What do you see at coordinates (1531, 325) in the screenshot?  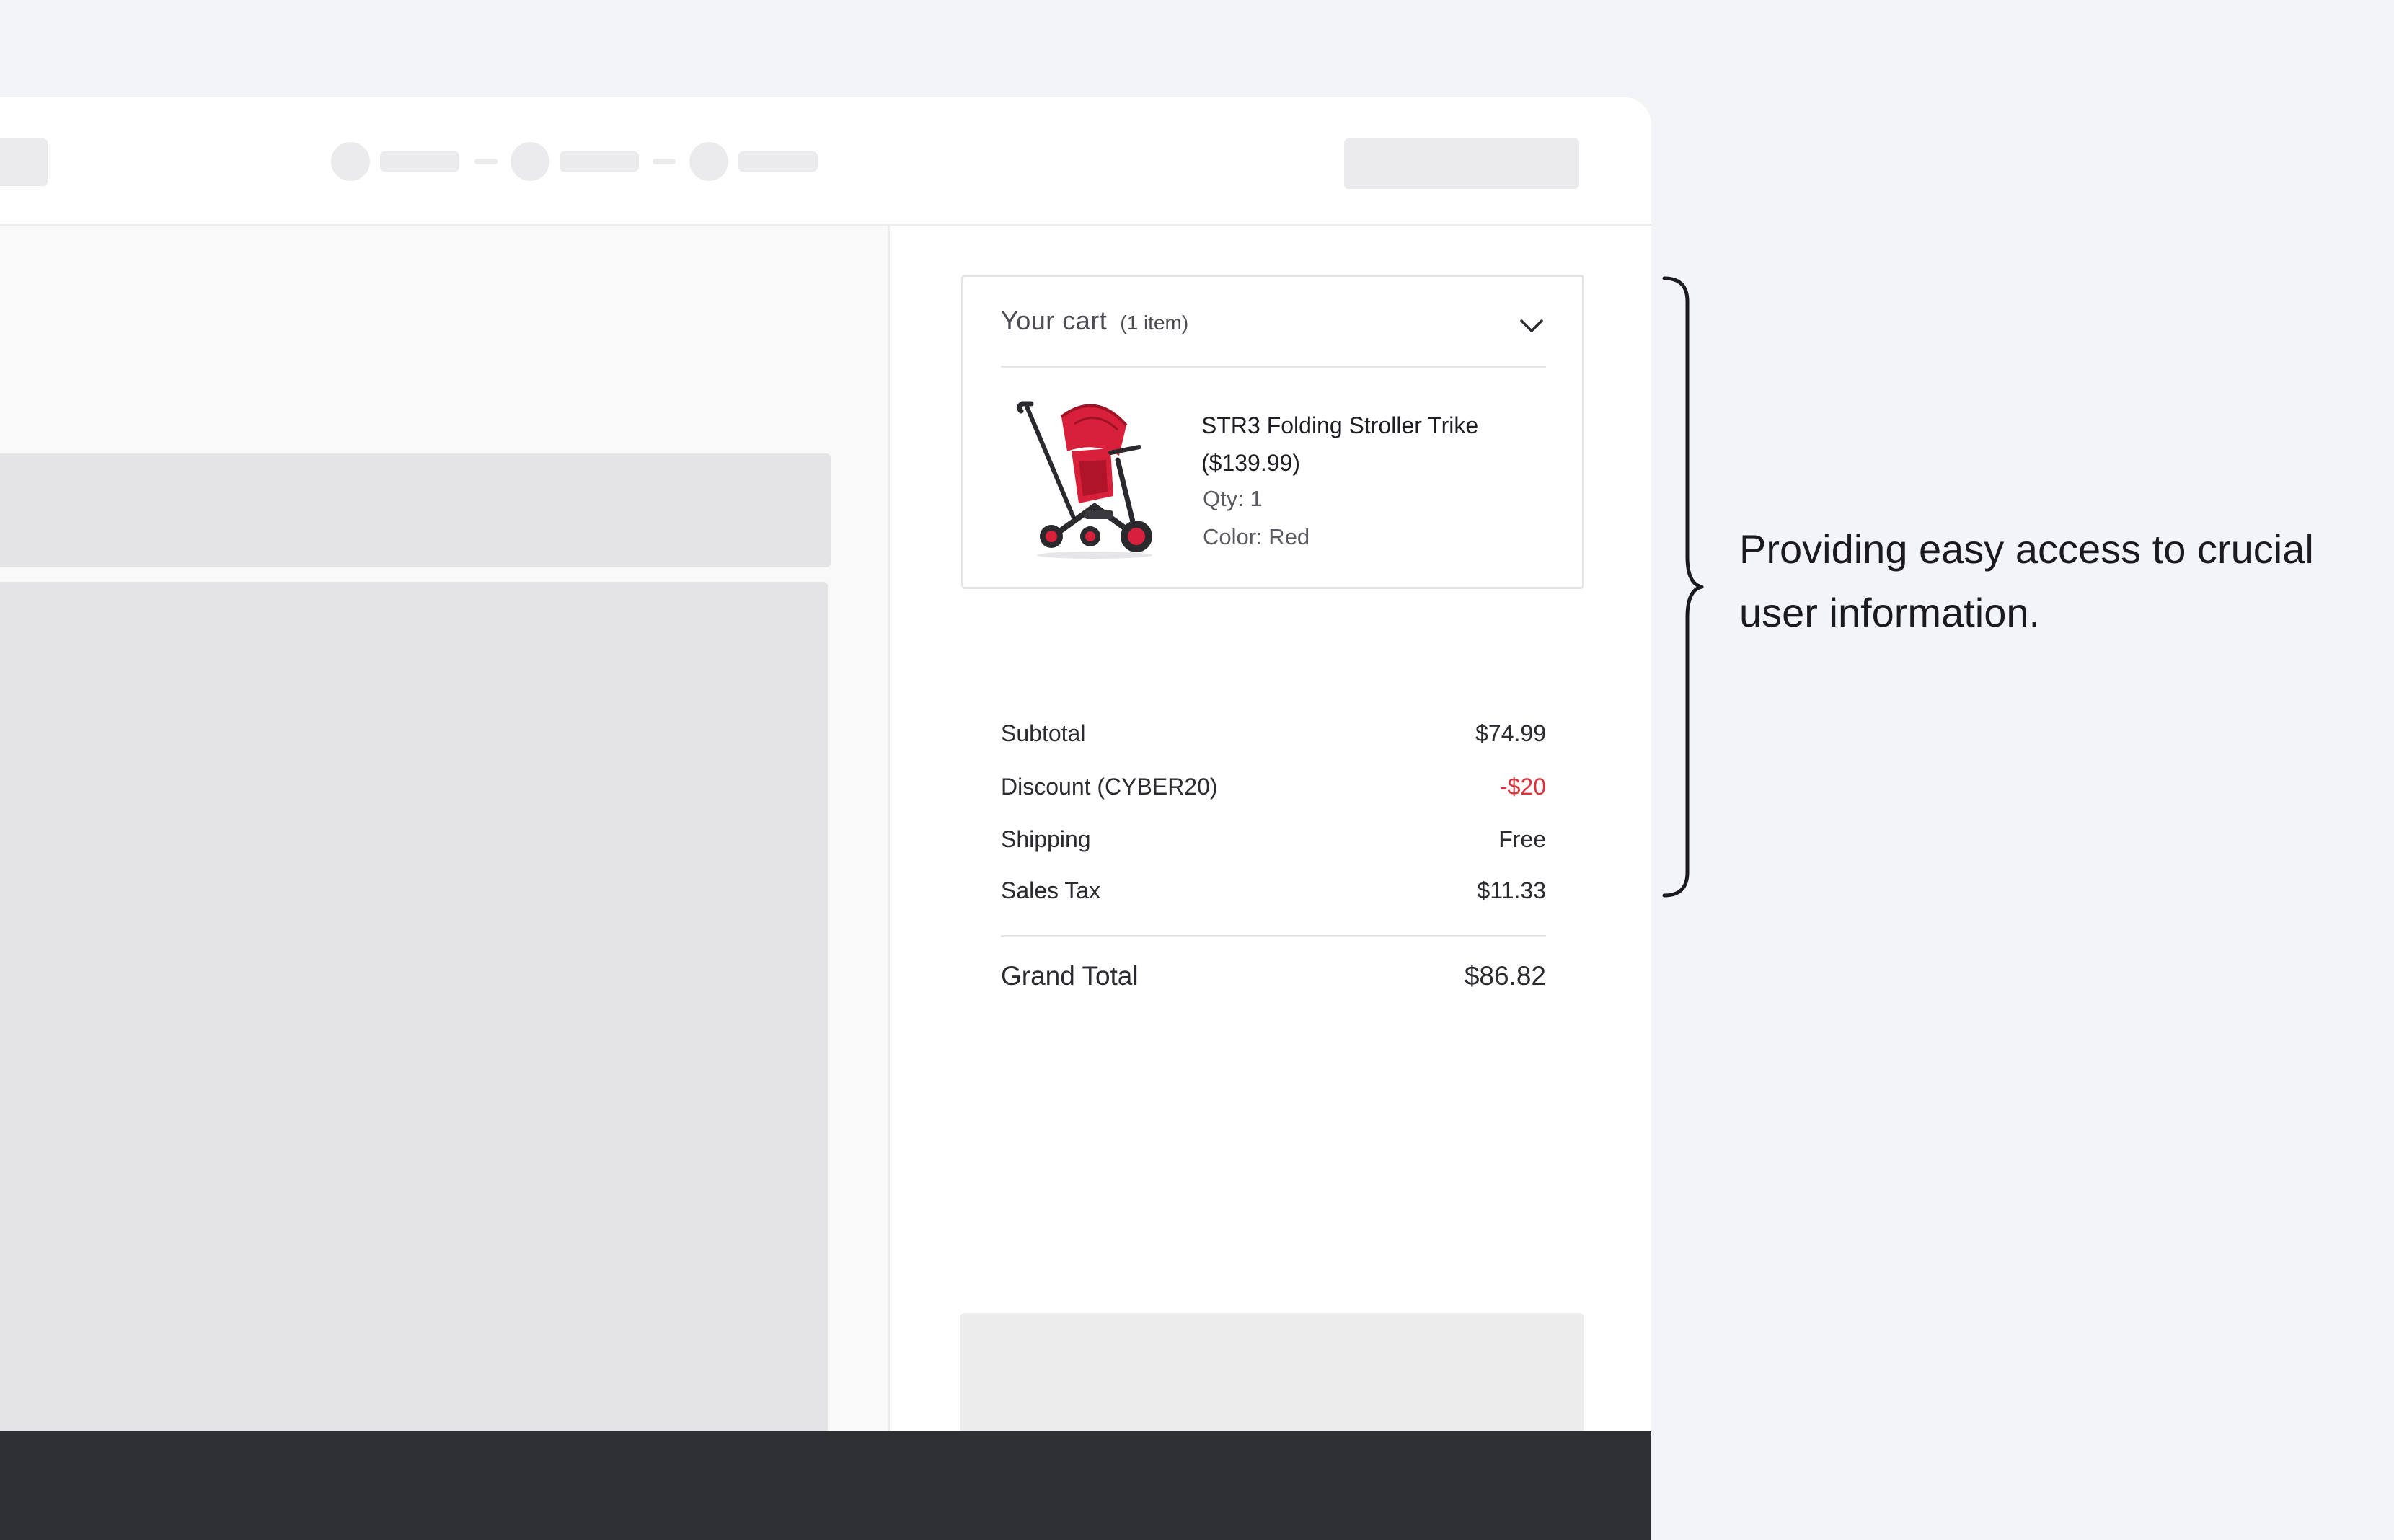 I see `chevron-down-icon` at bounding box center [1531, 325].